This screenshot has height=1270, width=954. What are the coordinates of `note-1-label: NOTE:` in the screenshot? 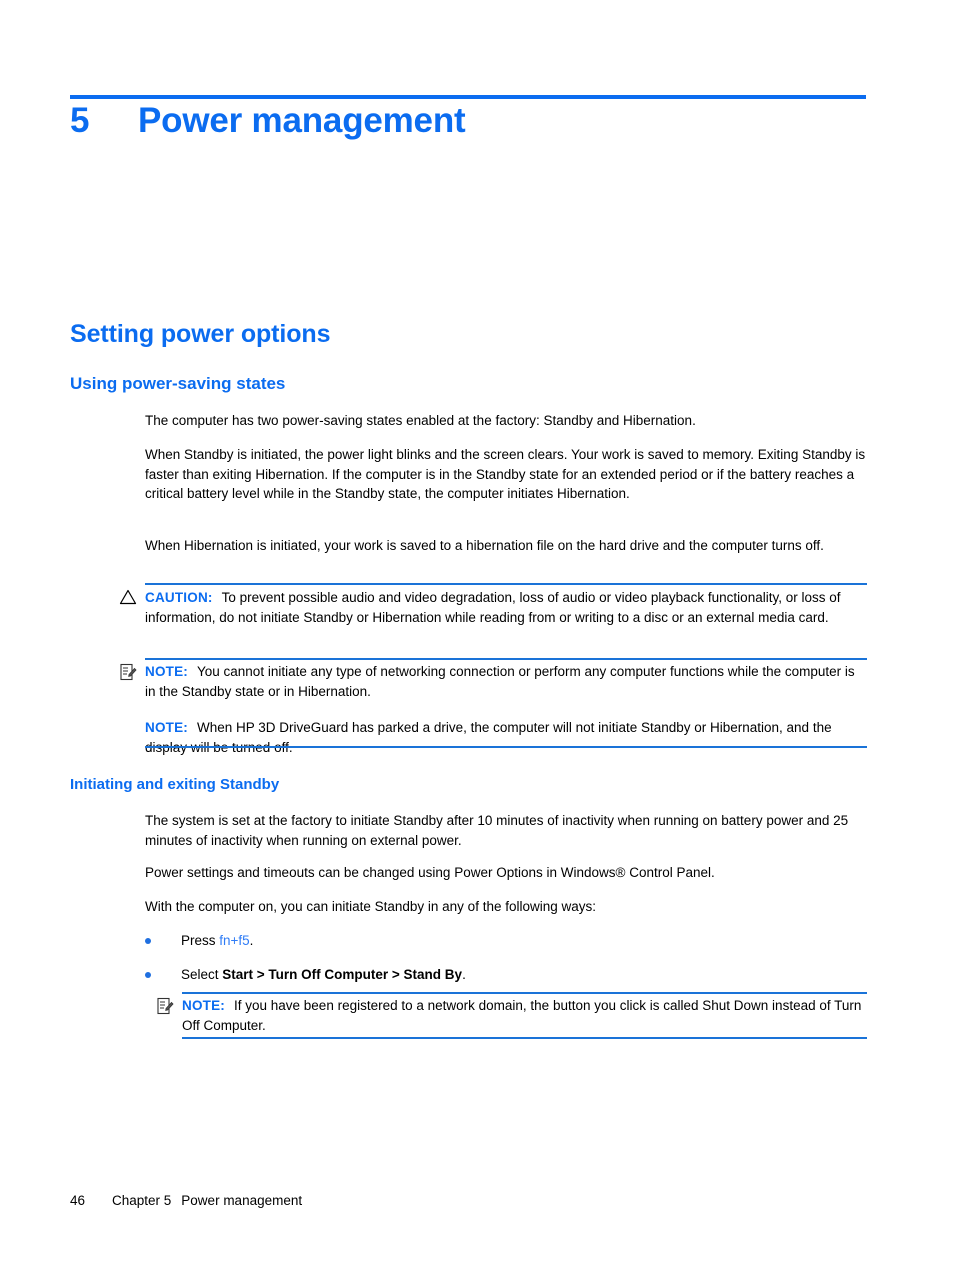 It's located at (166, 671).